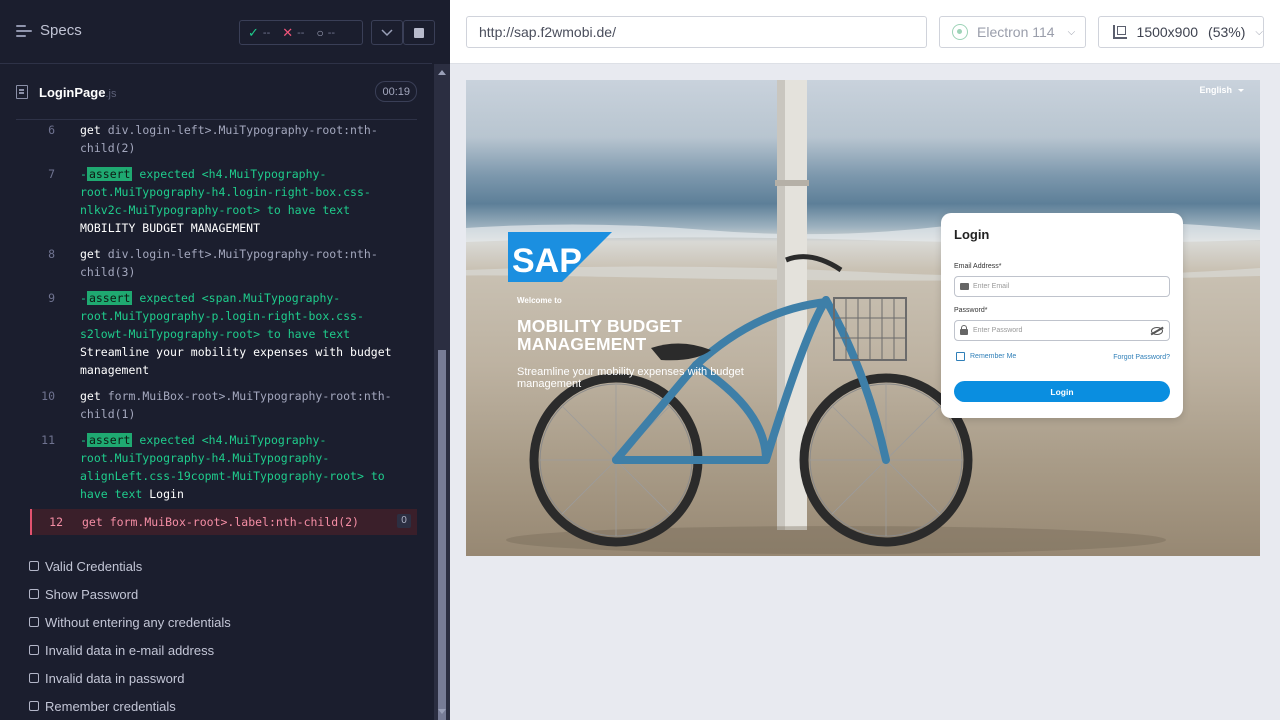 This screenshot has height=720, width=1280. I want to click on password-label: Password*, so click(971, 310).